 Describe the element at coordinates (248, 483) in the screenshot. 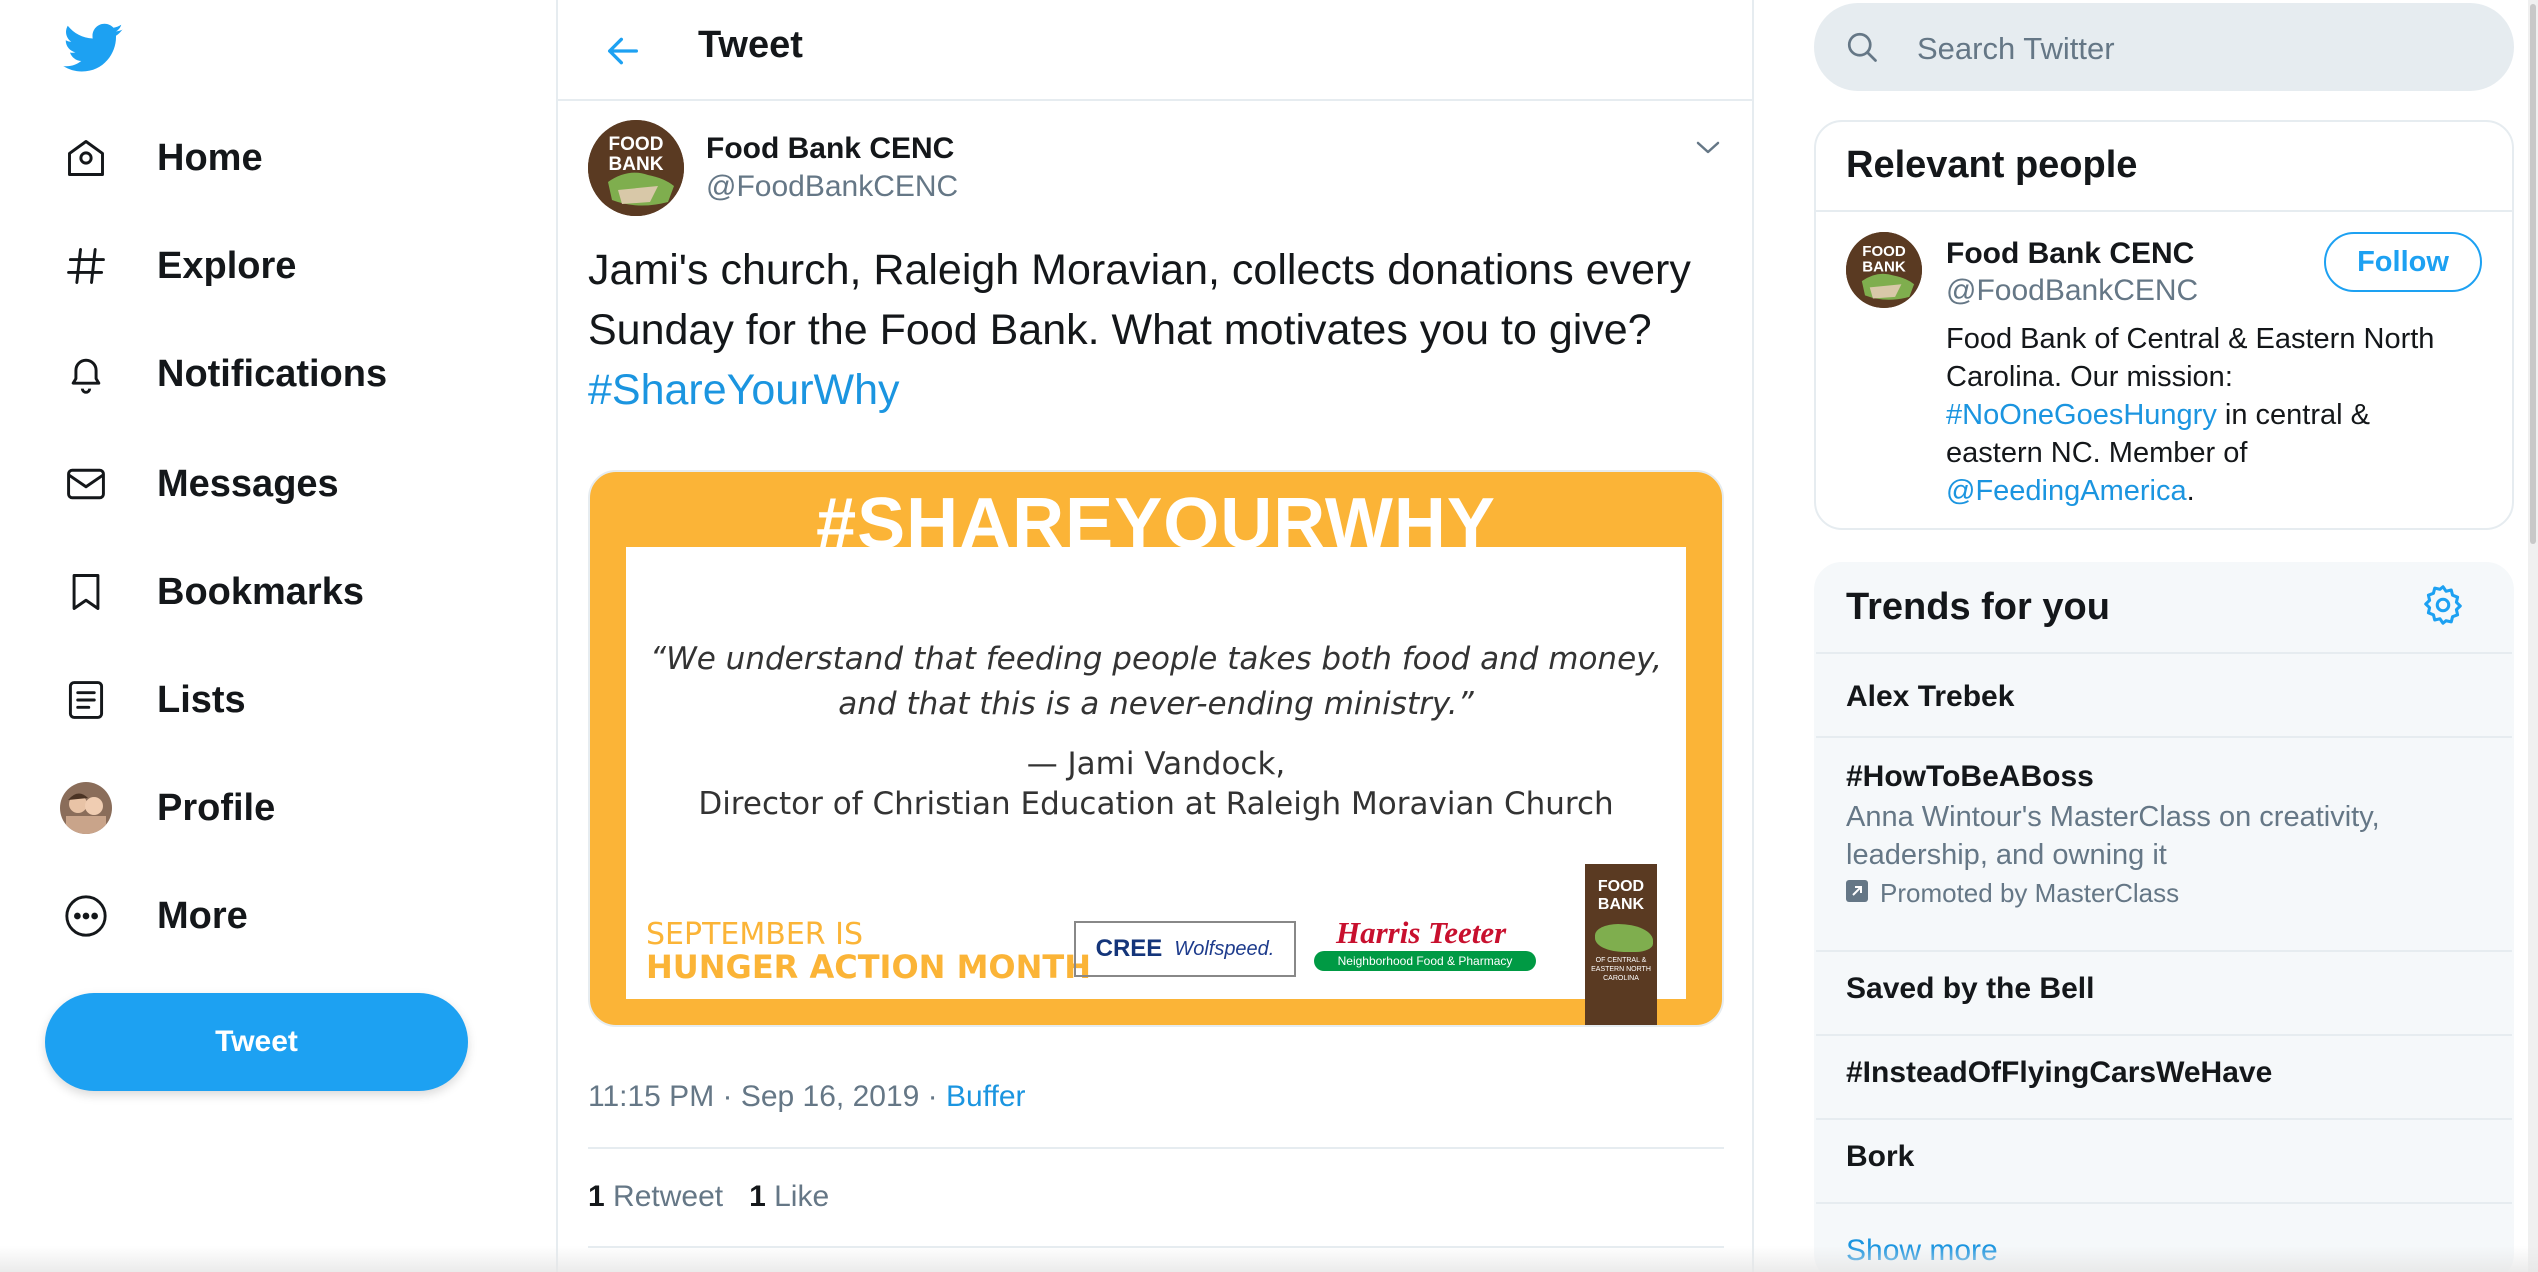

I see `nav-messages-label: Messages` at that location.